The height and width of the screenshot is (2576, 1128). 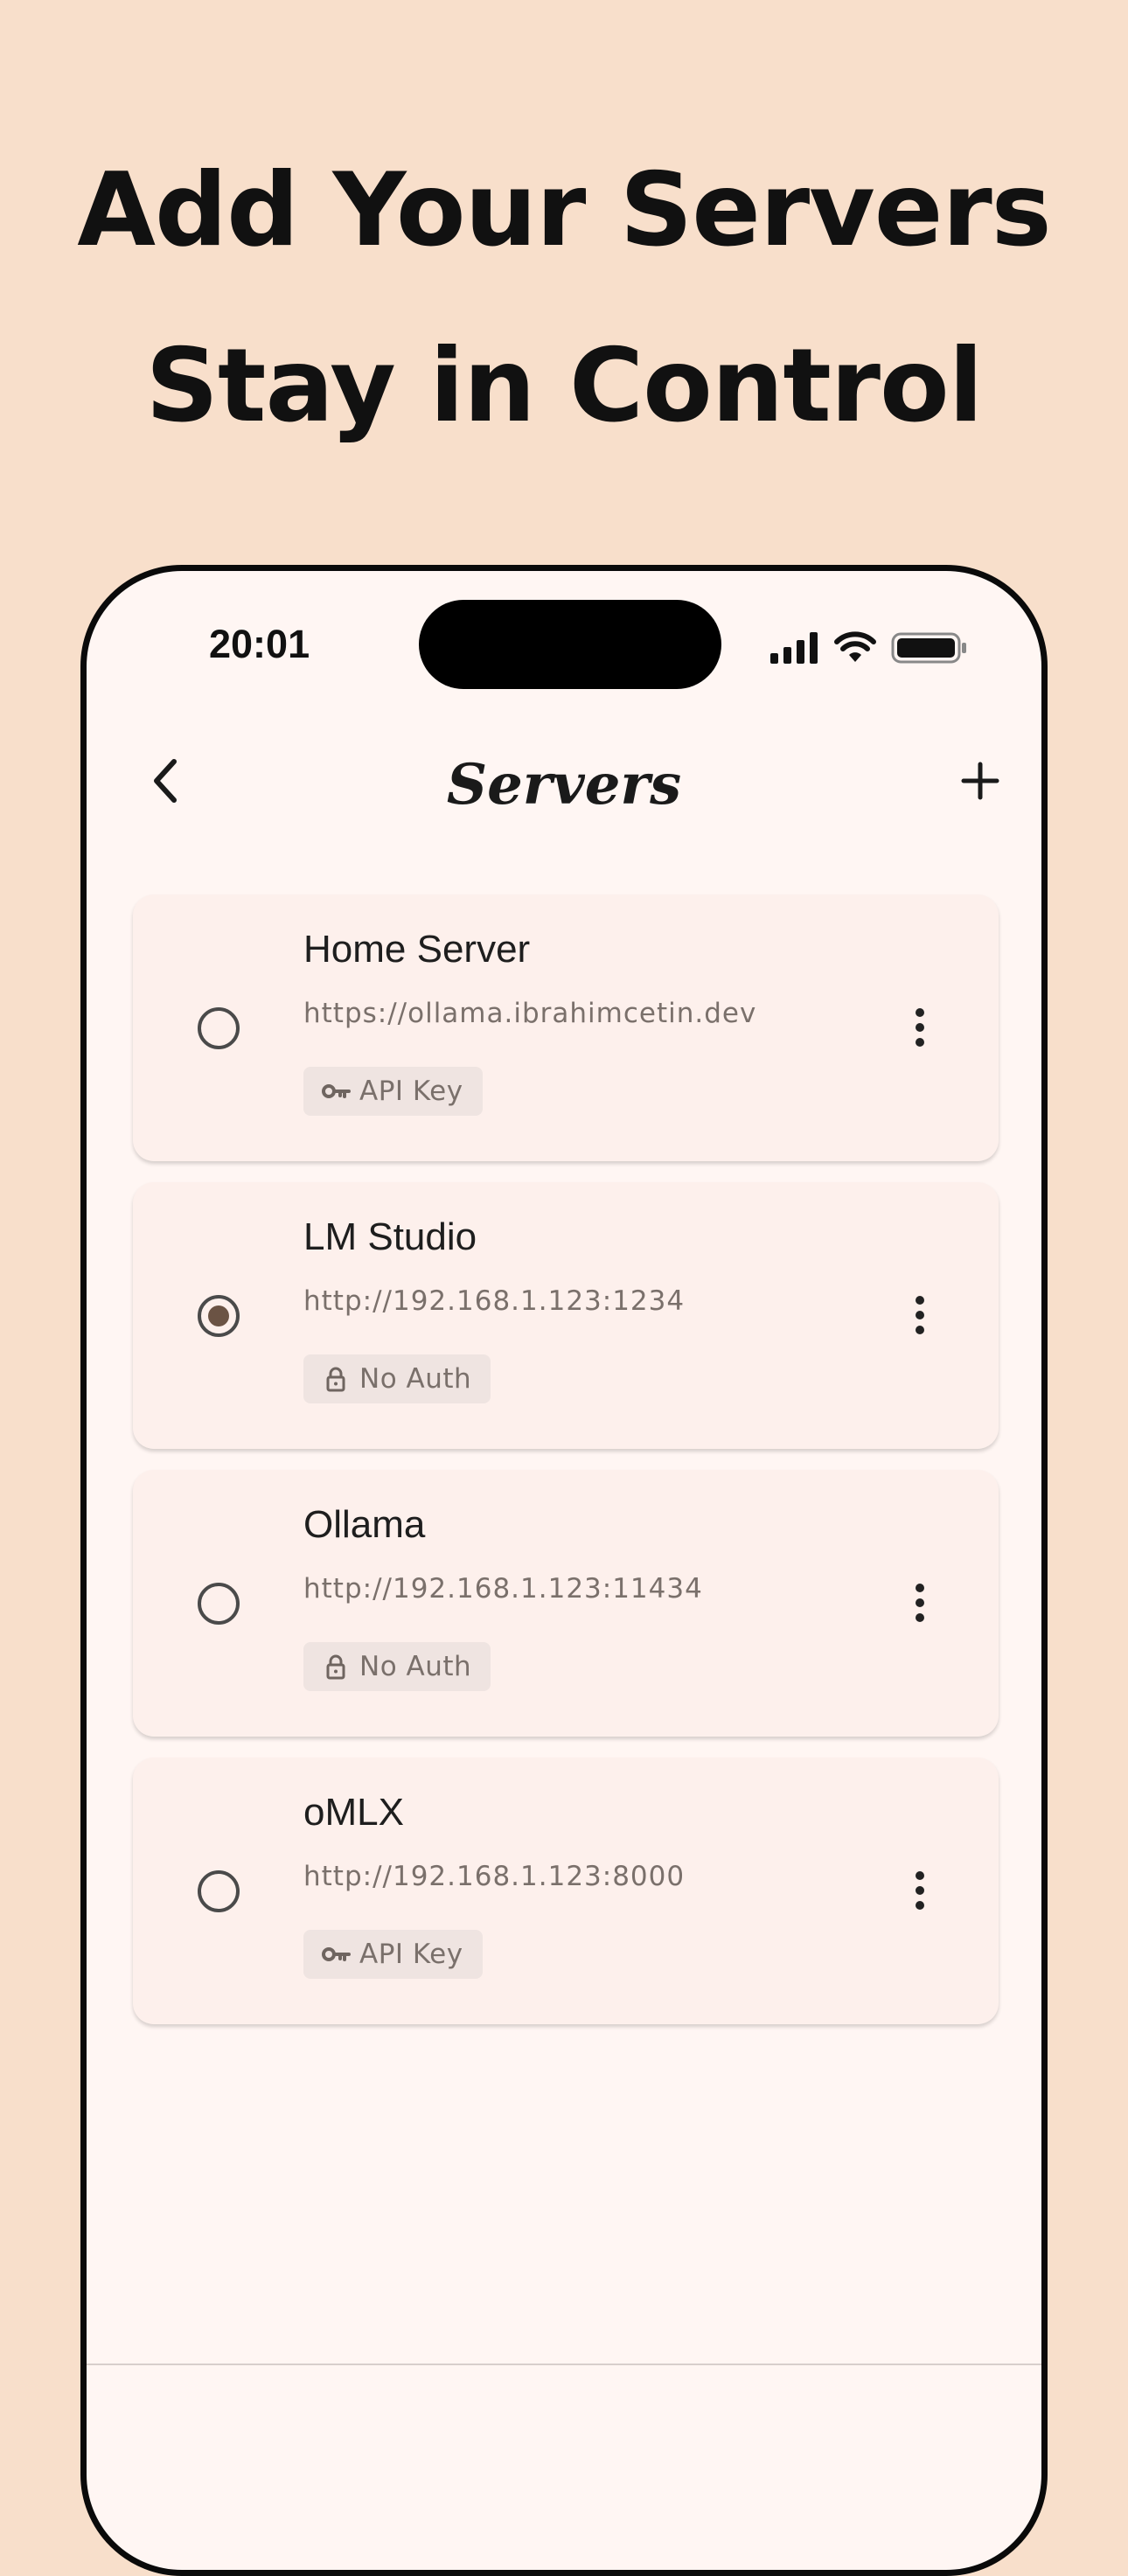 I want to click on status-icons, so click(x=869, y=647).